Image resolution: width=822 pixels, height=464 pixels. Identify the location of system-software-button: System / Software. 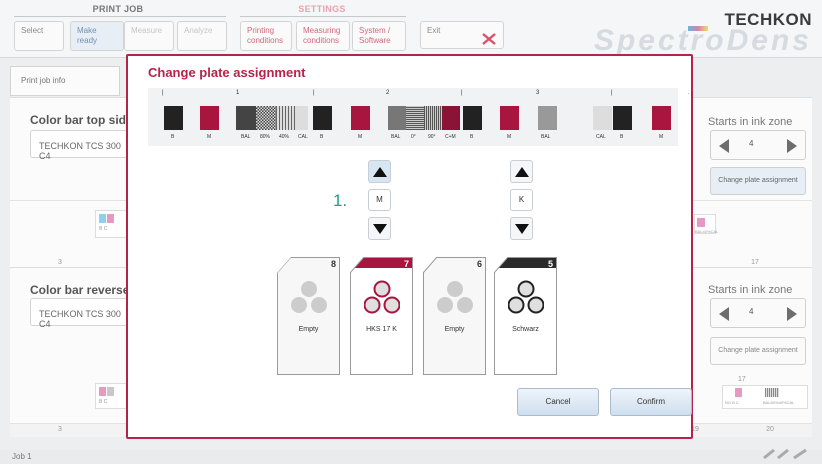
(379, 36).